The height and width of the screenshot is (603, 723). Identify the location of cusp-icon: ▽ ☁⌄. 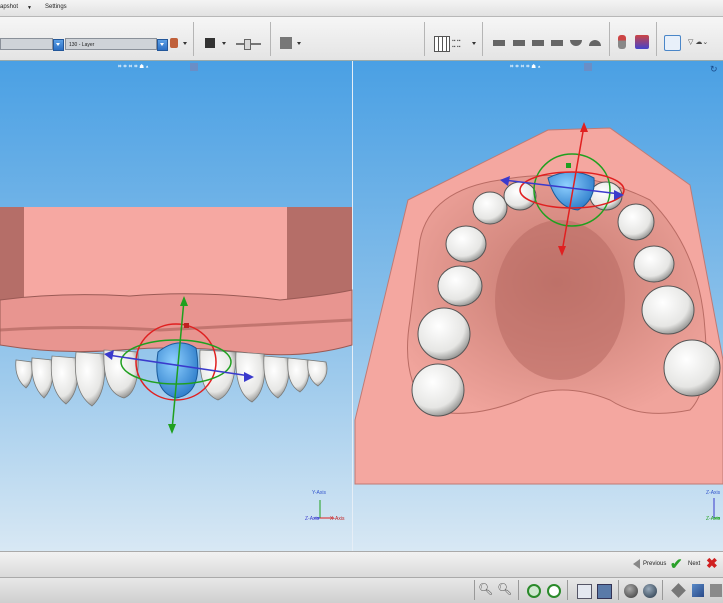
(698, 42).